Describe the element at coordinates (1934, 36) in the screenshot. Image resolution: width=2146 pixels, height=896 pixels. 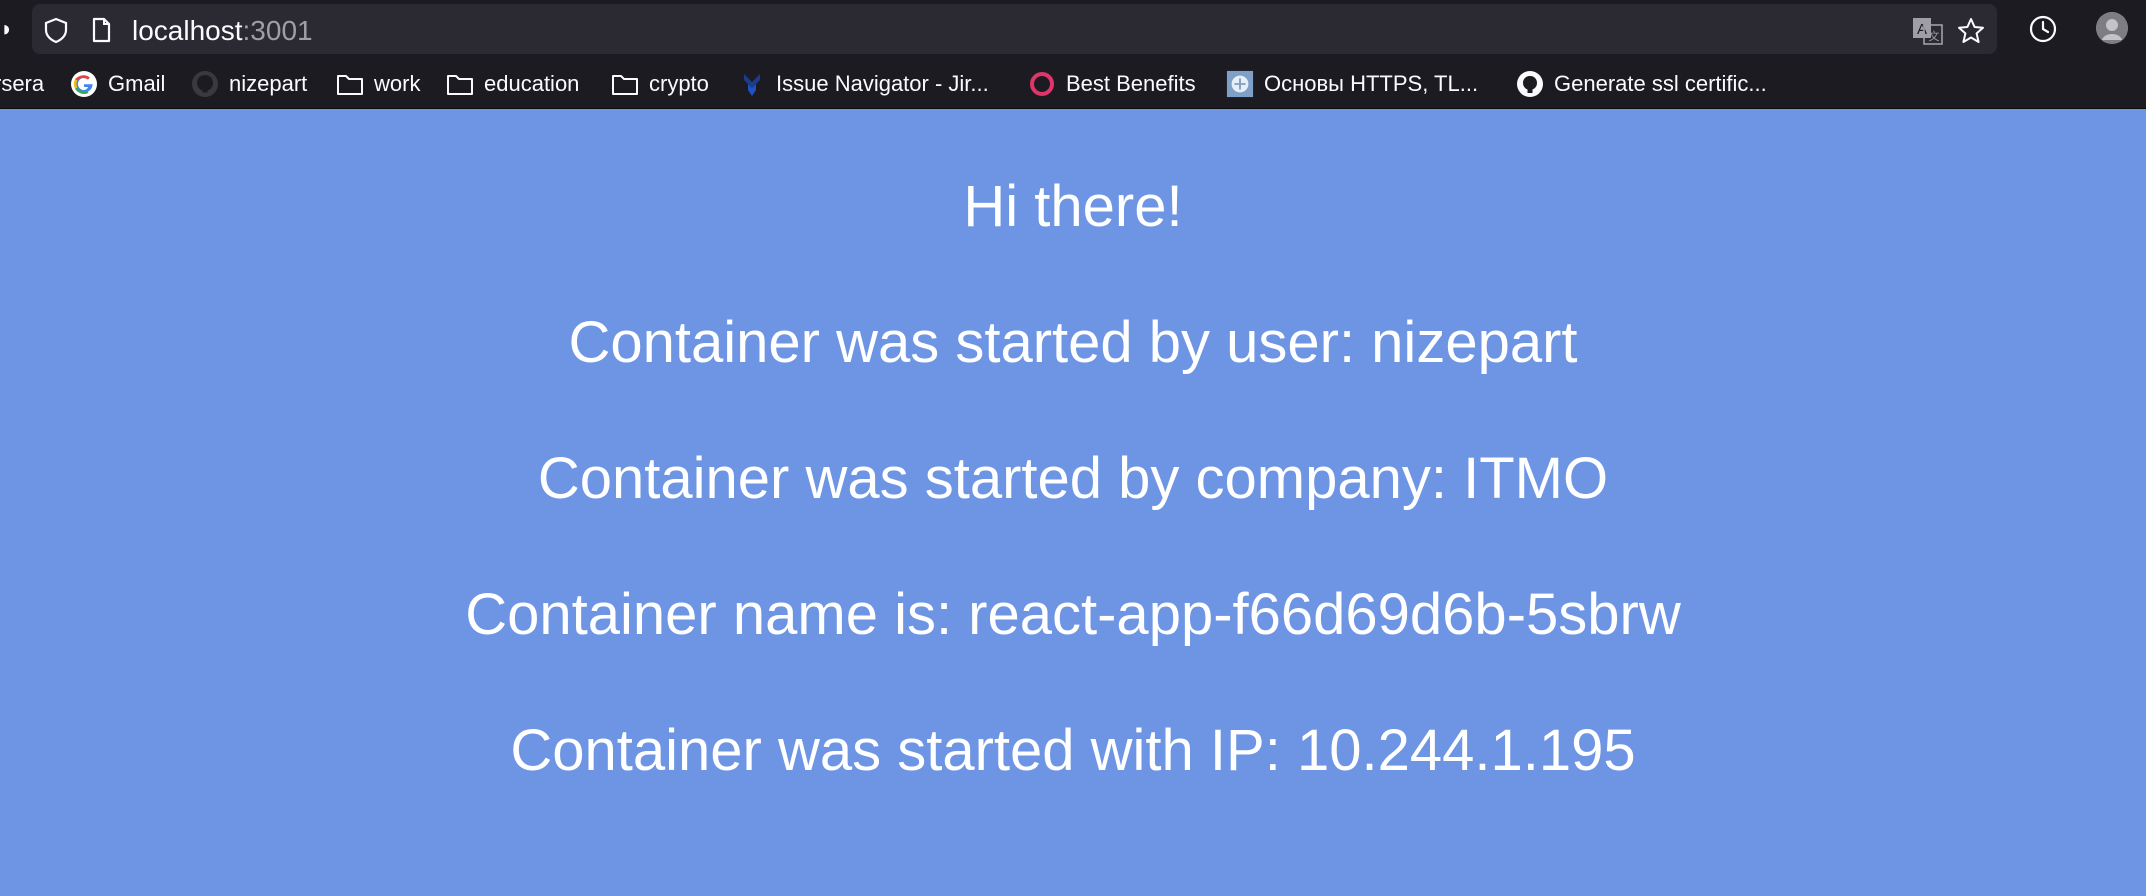
I see `svg-text: 文` at that location.